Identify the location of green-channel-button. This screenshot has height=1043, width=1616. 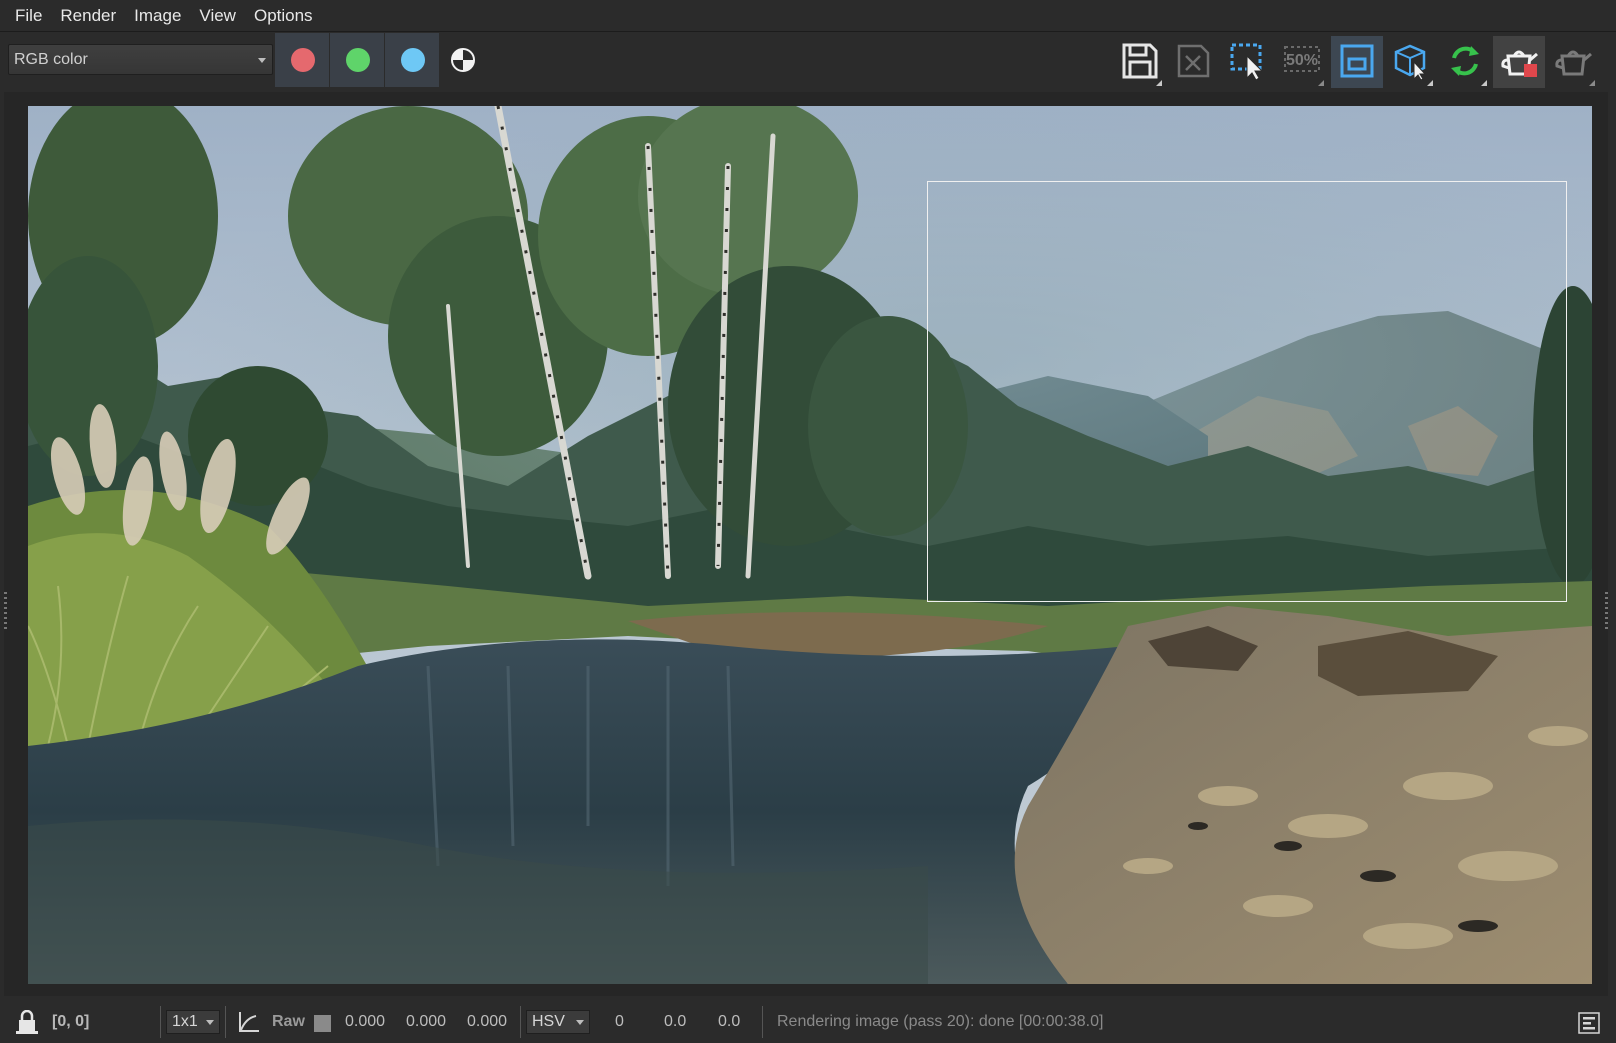
(357, 60).